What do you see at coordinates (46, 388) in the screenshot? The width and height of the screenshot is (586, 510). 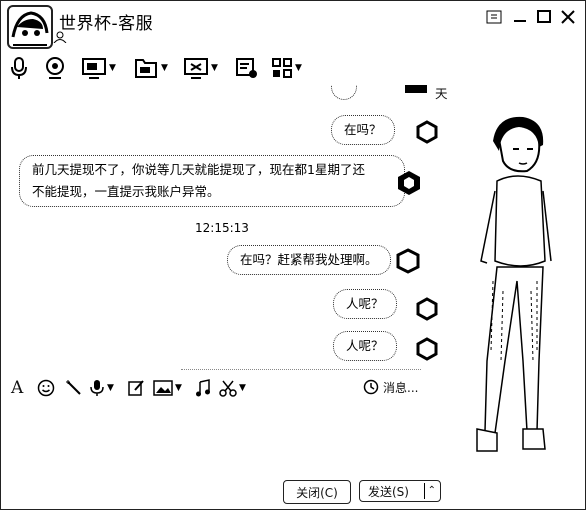 I see `emoji-icon` at bounding box center [46, 388].